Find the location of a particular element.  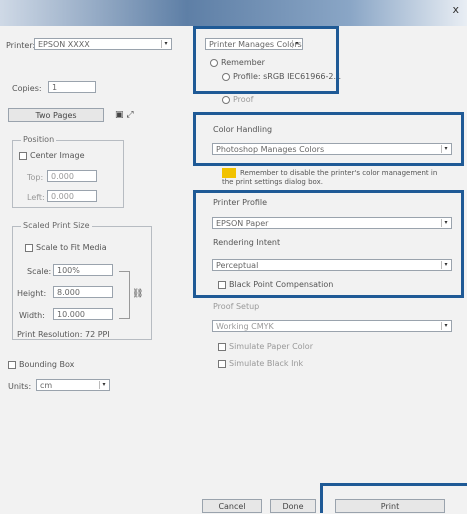

proof-setup-legend: Proof Setup is located at coordinates (236, 306).